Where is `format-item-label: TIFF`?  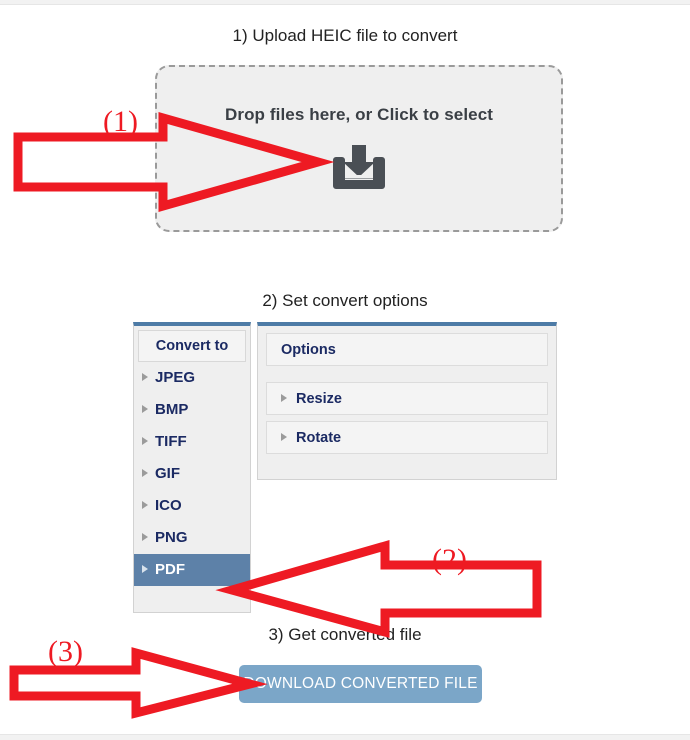 format-item-label: TIFF is located at coordinates (171, 441).